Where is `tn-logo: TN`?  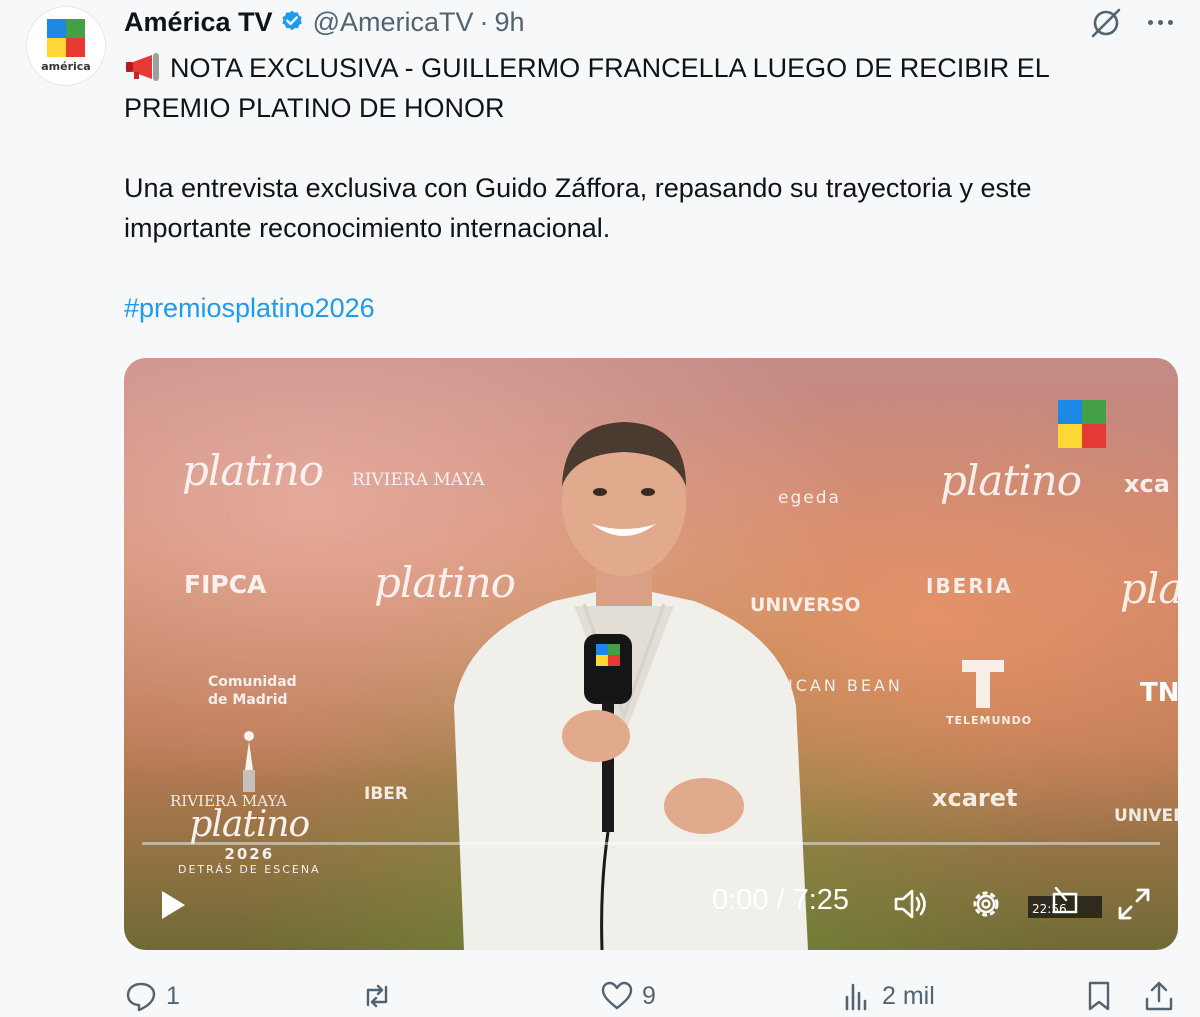
tn-logo: TN is located at coordinates (1159, 693).